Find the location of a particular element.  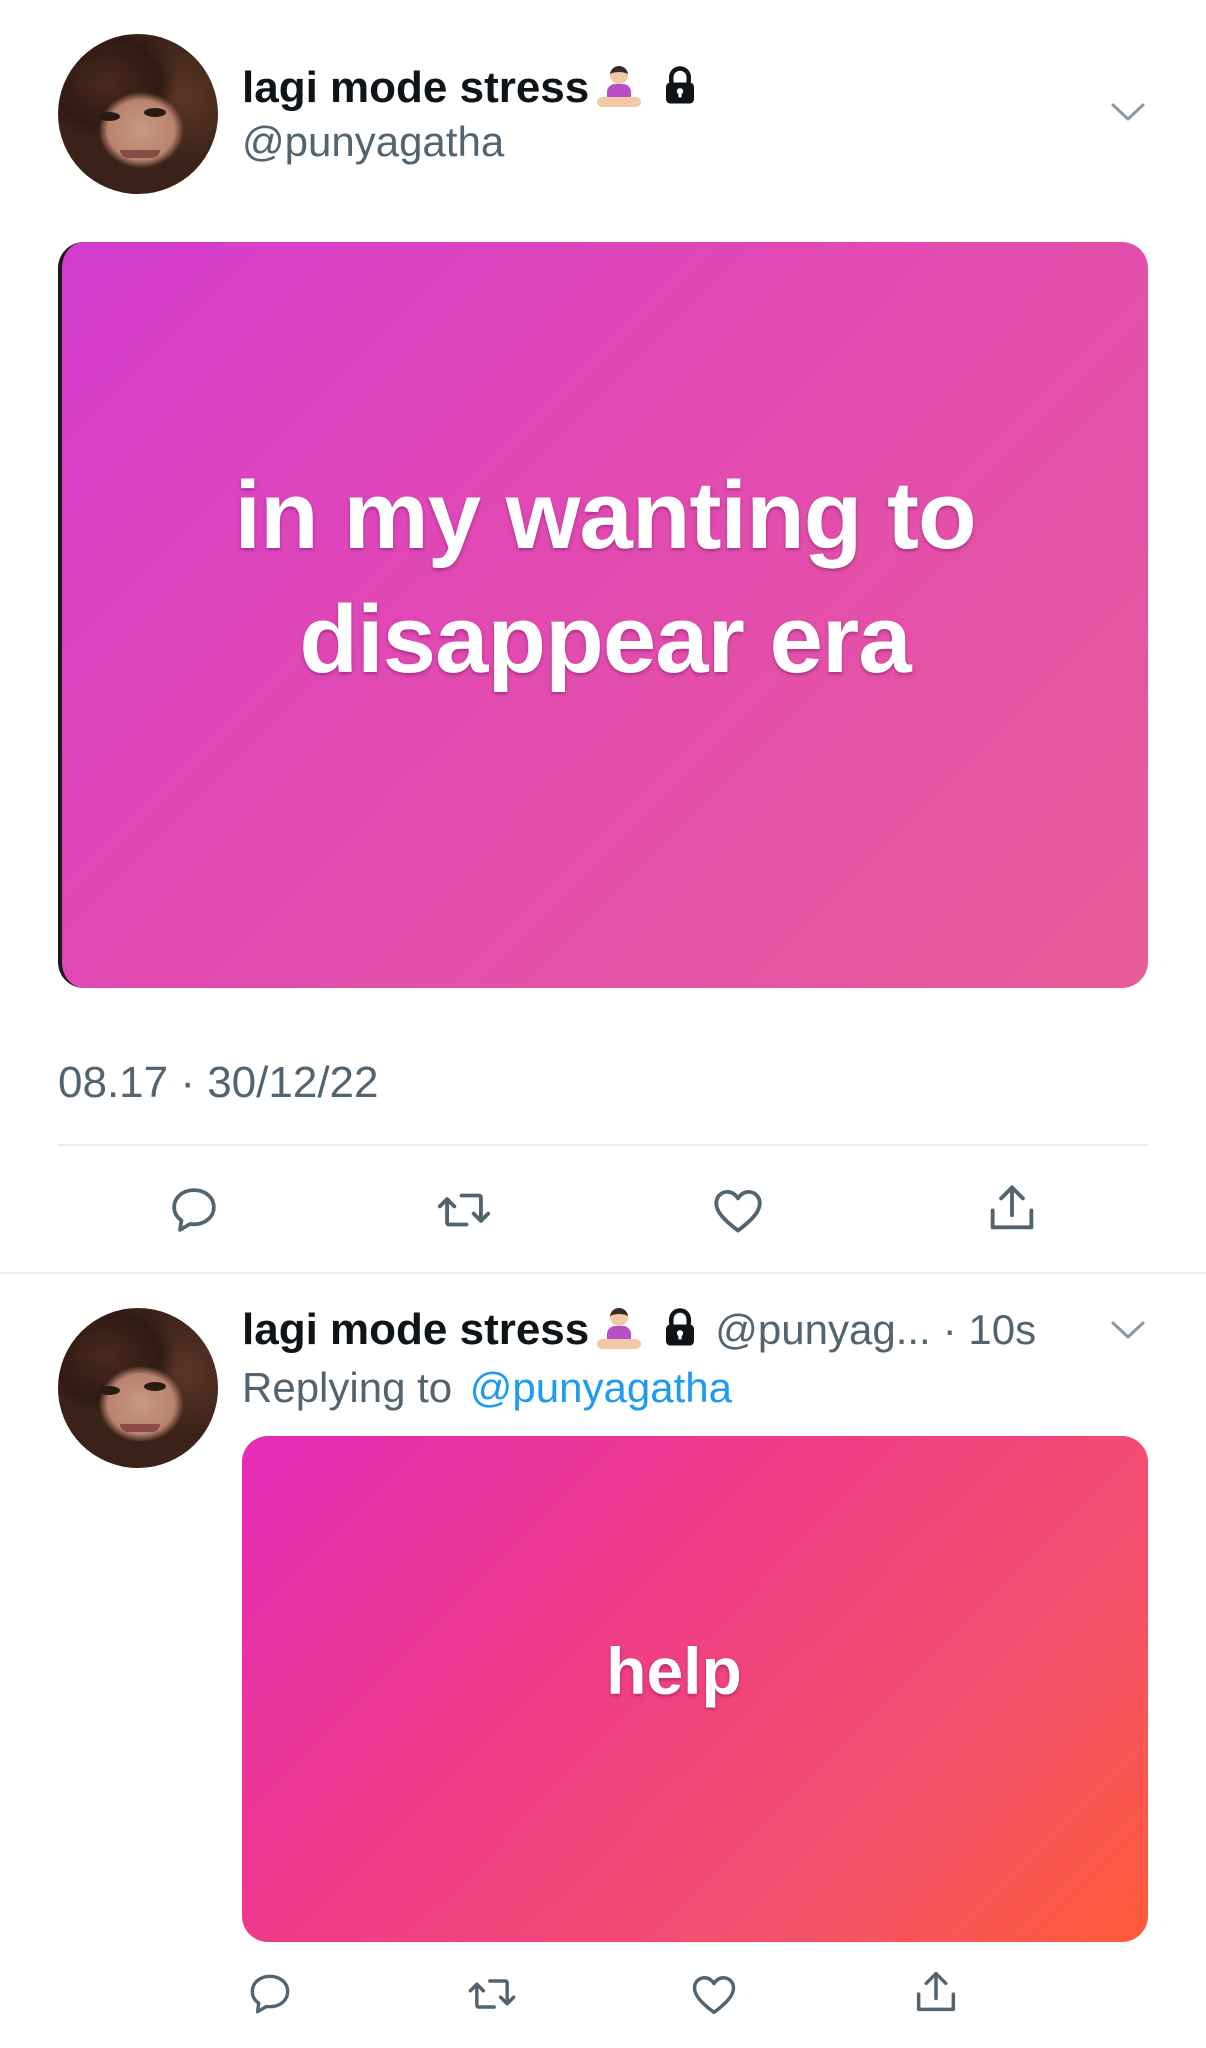

divider is located at coordinates (603, 1145).